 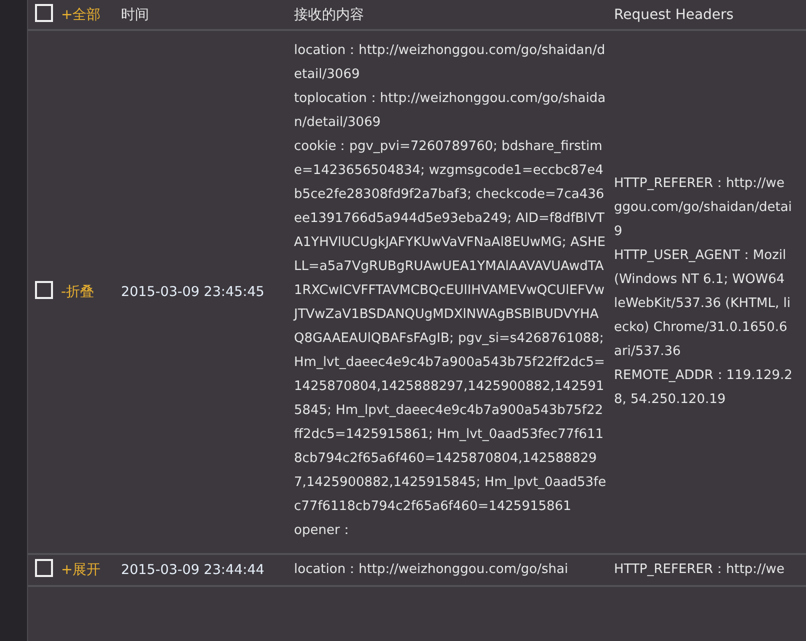 I want to click on header-text: (Windows NT 6.1; WOW64, so click(x=700, y=280).